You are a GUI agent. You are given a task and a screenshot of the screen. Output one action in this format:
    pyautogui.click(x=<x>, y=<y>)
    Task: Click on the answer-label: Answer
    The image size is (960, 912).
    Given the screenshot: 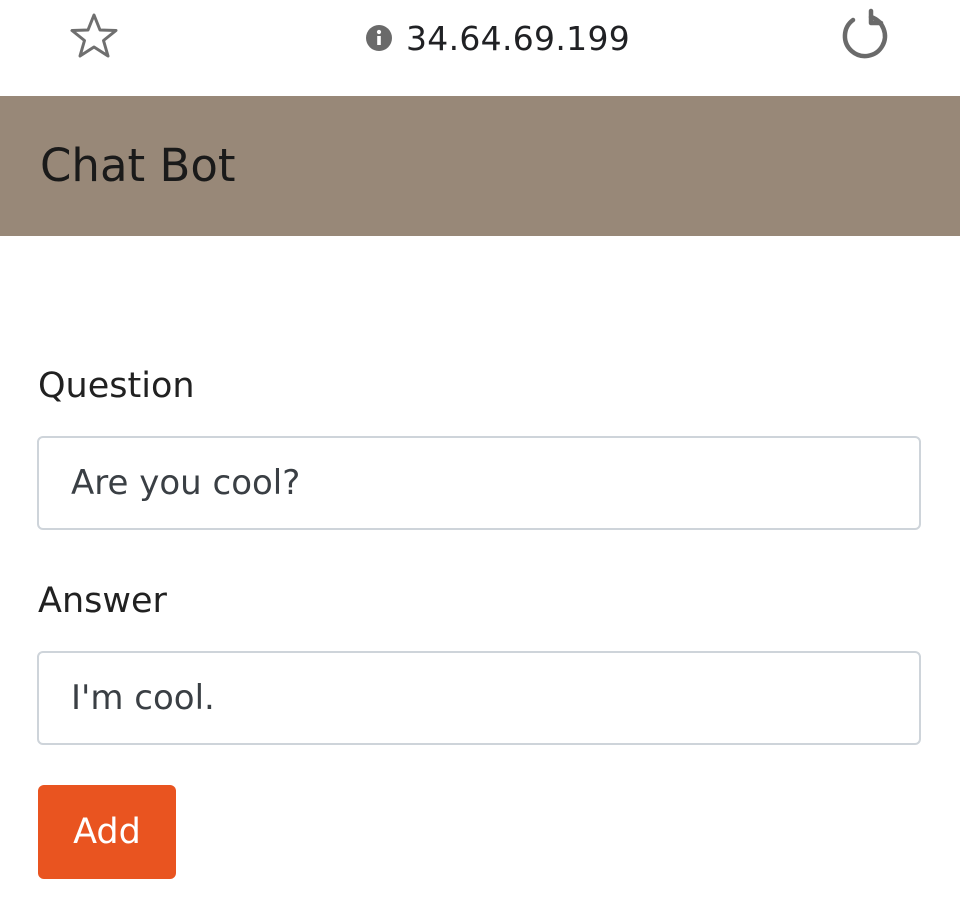 What is the action you would take?
    pyautogui.click(x=102, y=601)
    